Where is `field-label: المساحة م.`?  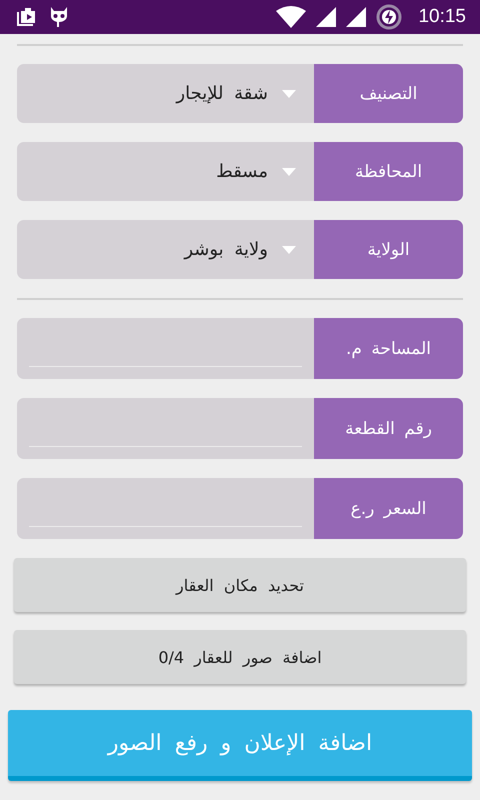 field-label: المساحة م. is located at coordinates (388, 348).